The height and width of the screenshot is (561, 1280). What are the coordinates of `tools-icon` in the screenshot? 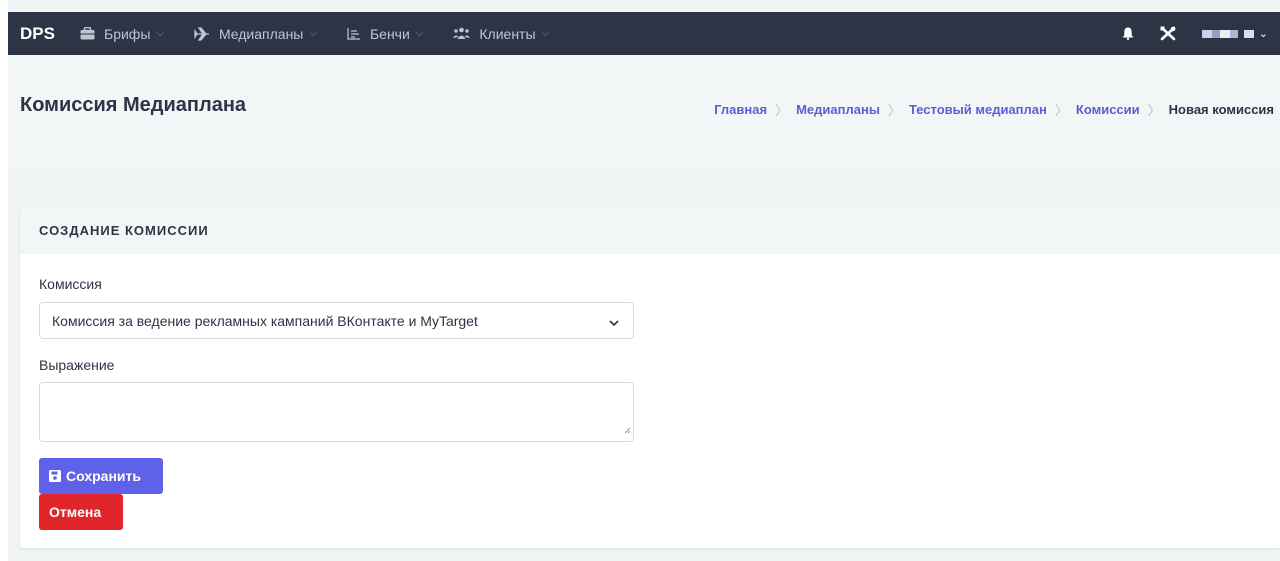 It's located at (1168, 33).